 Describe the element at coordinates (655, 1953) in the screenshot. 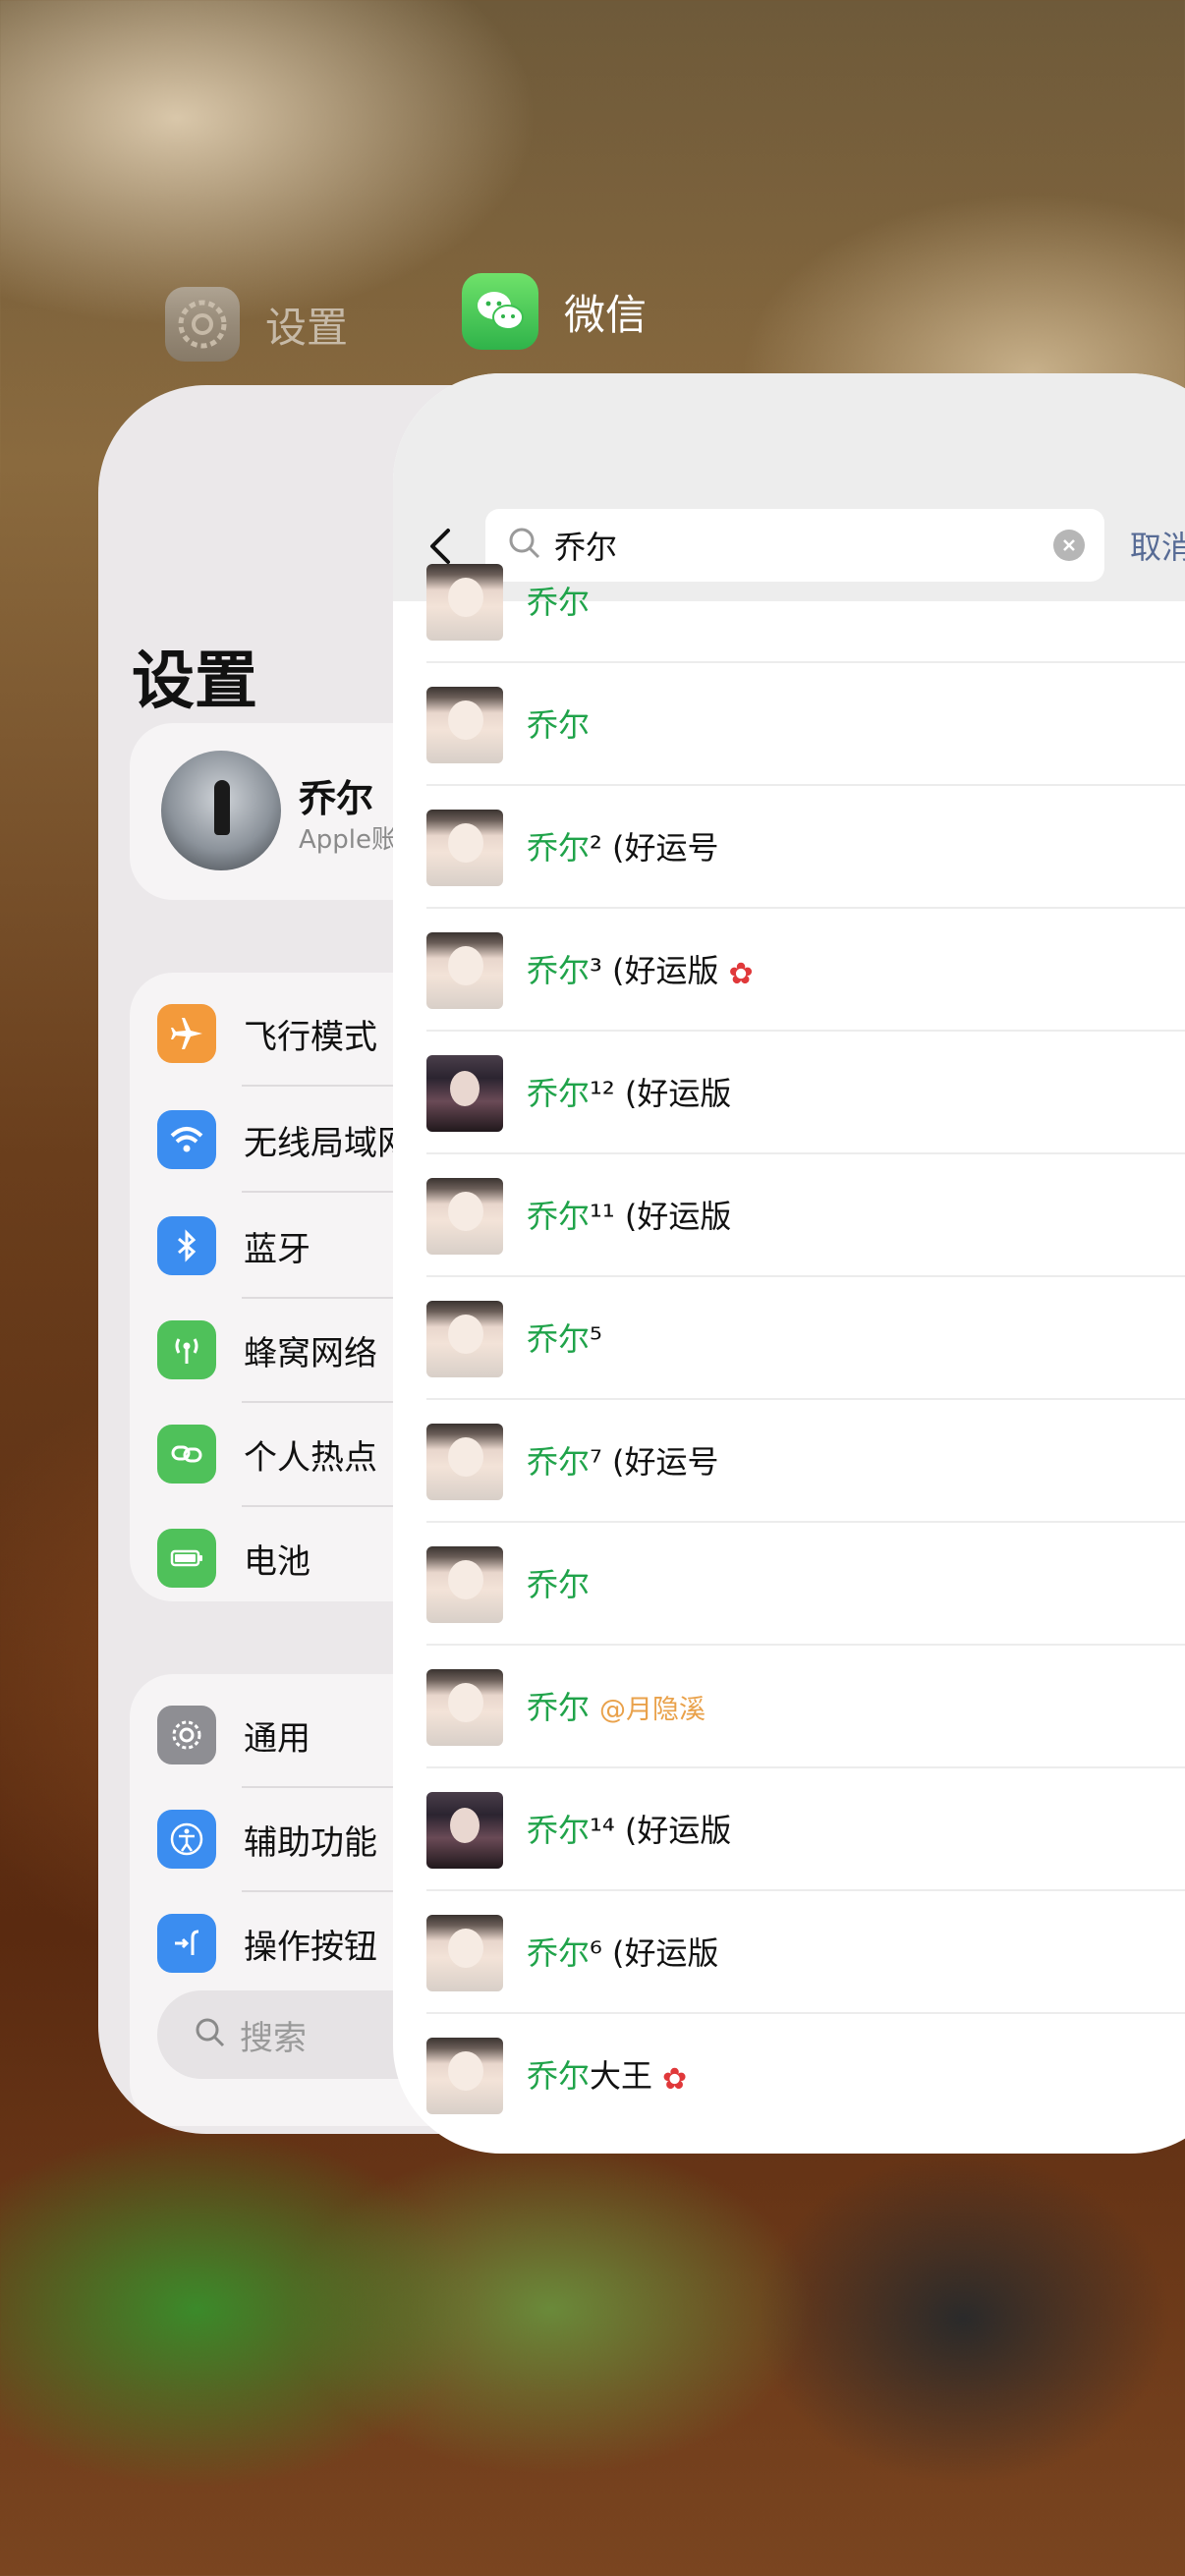

I see `contact-suffix: ⁶ (好运版` at that location.